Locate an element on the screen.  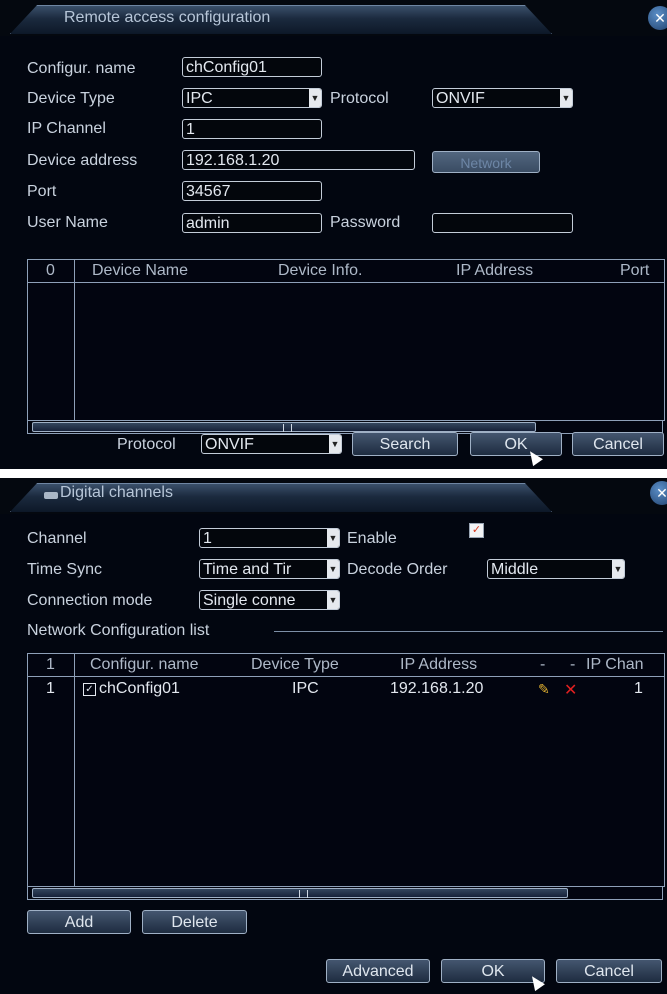
protocol-value: ONVIF is located at coordinates (460, 98).